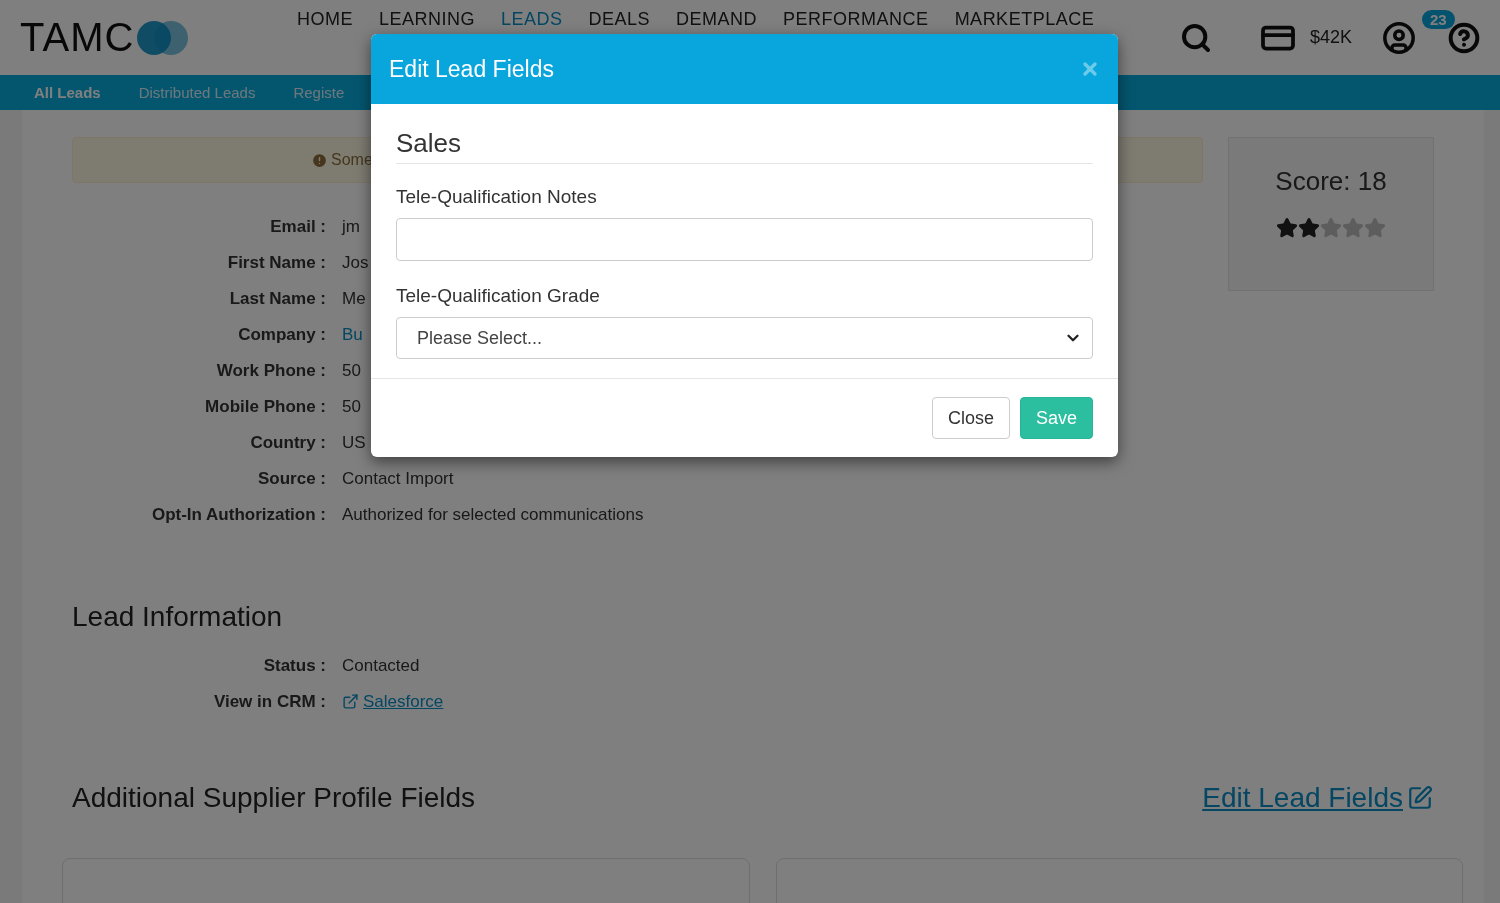  Describe the element at coordinates (163, 37) in the screenshot. I see `logo-circles-icon` at that location.